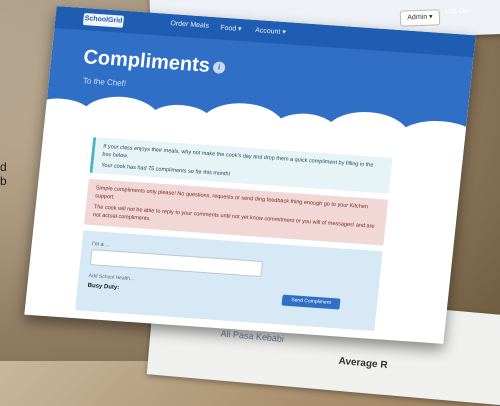  What do you see at coordinates (231, 28) in the screenshot?
I see `nav-food-menu: Food ▾` at bounding box center [231, 28].